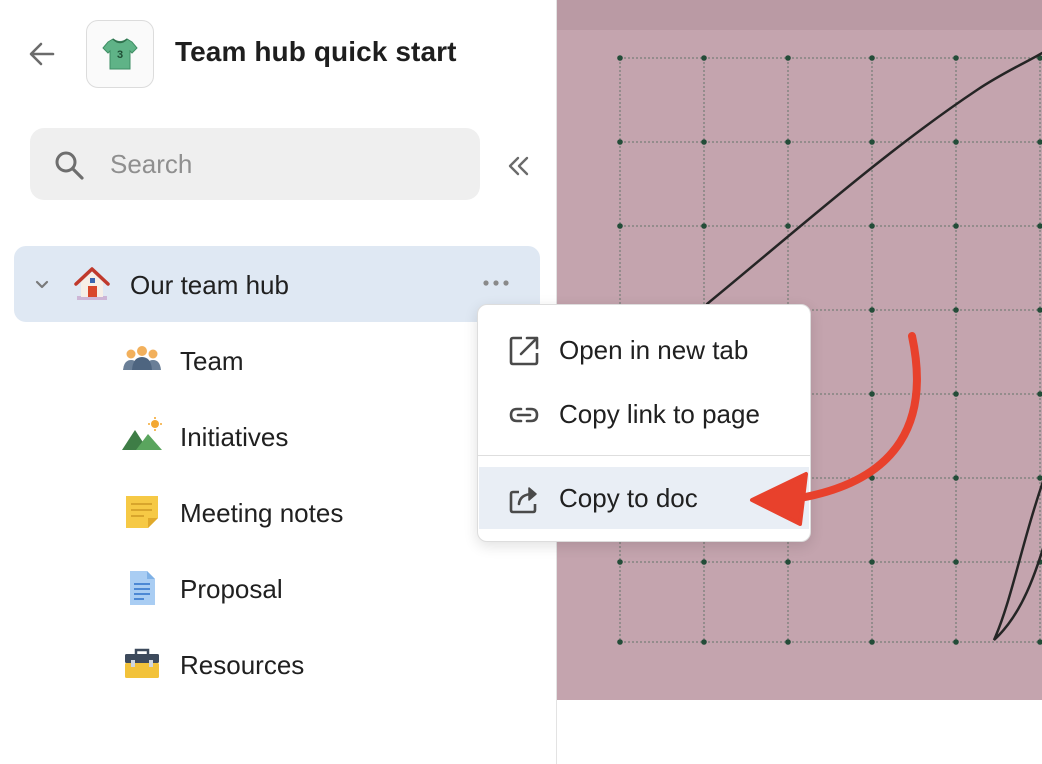  I want to click on document-icon, so click(142, 588).